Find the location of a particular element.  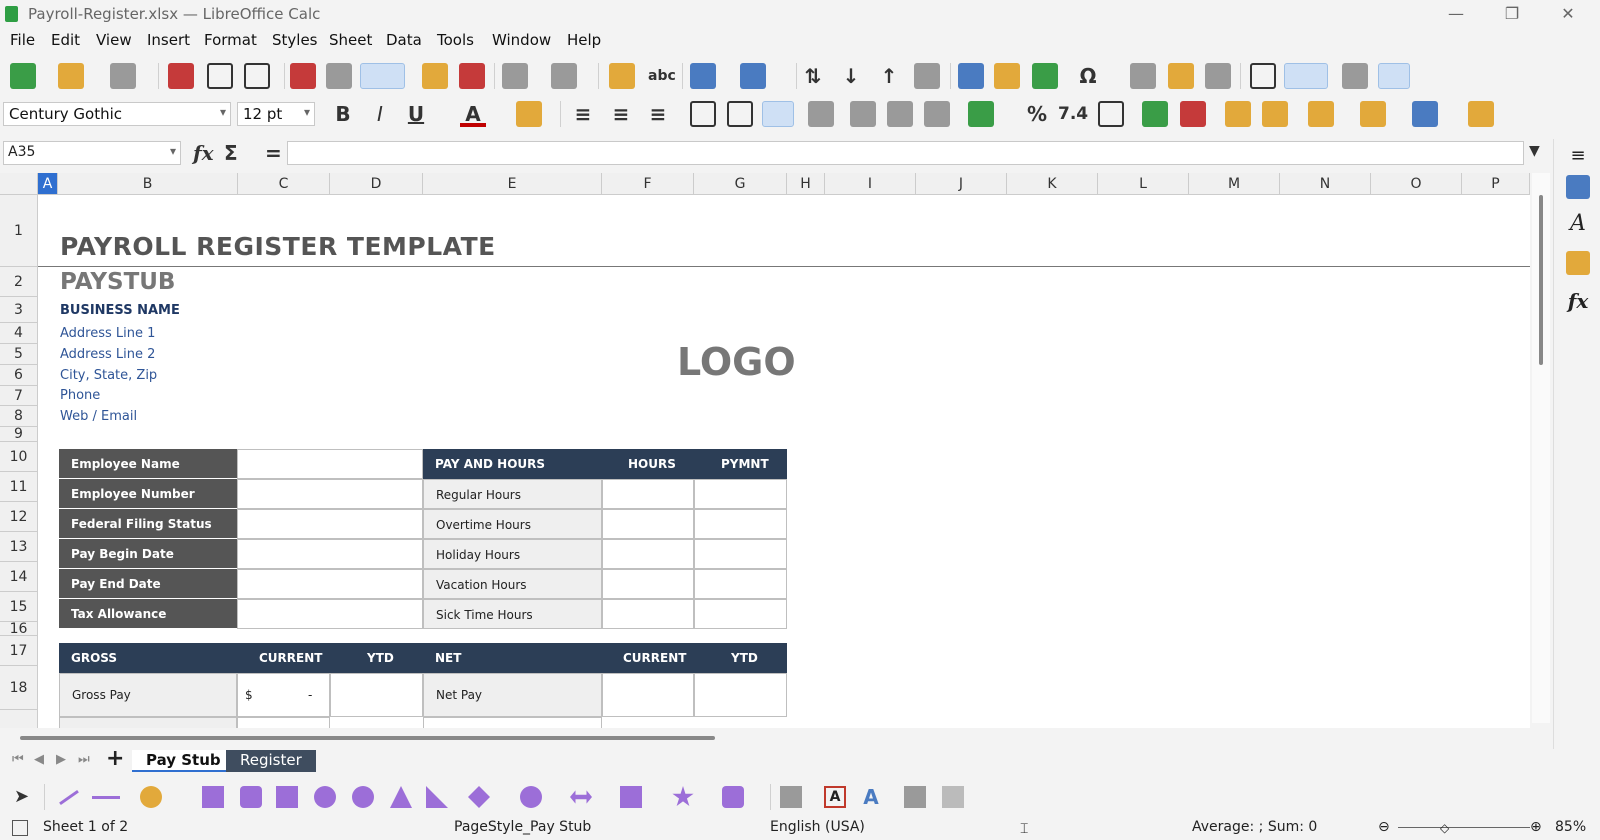

first-sheet-icon: ⏮ is located at coordinates (18, 759).